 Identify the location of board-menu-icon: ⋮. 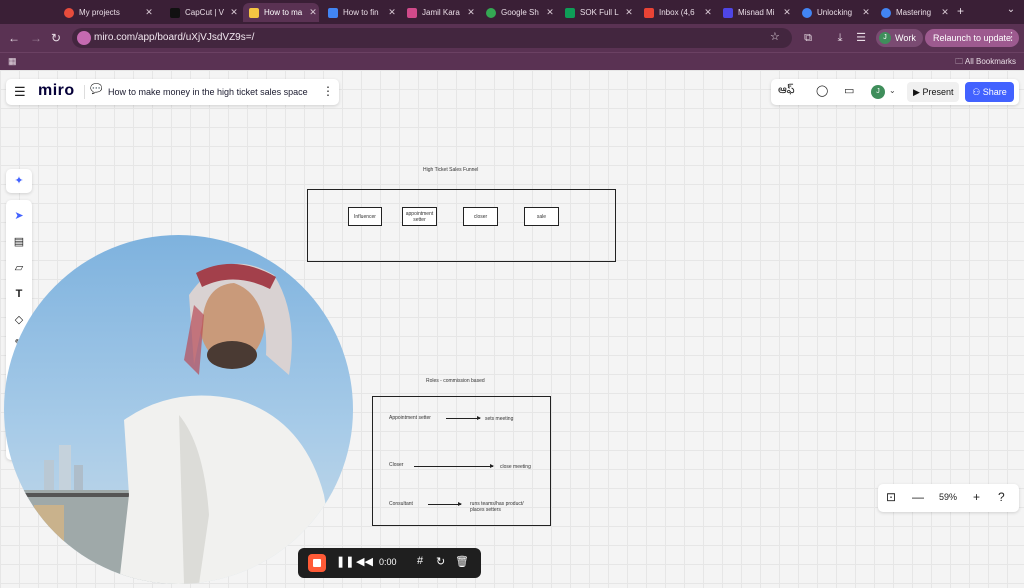
(328, 91).